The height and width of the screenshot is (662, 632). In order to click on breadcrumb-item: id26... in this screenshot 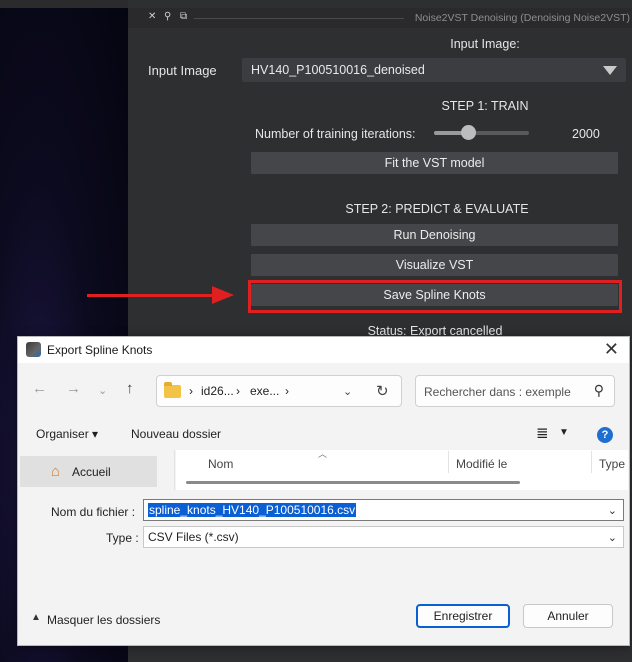, I will do `click(217, 391)`.